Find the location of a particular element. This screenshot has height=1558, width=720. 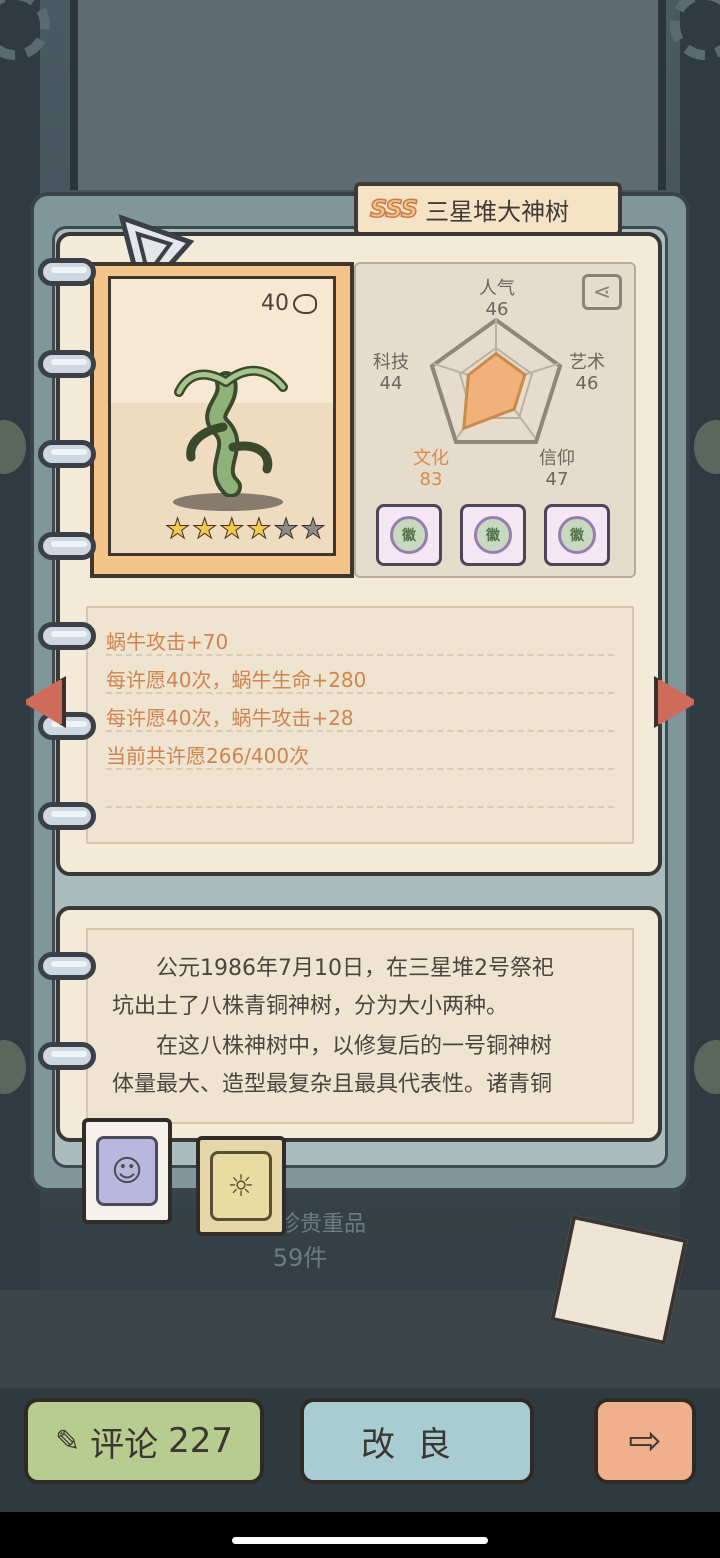

card-image-area: 40 ★ ★ ★ ★ ★ ★ is located at coordinates (222, 416).